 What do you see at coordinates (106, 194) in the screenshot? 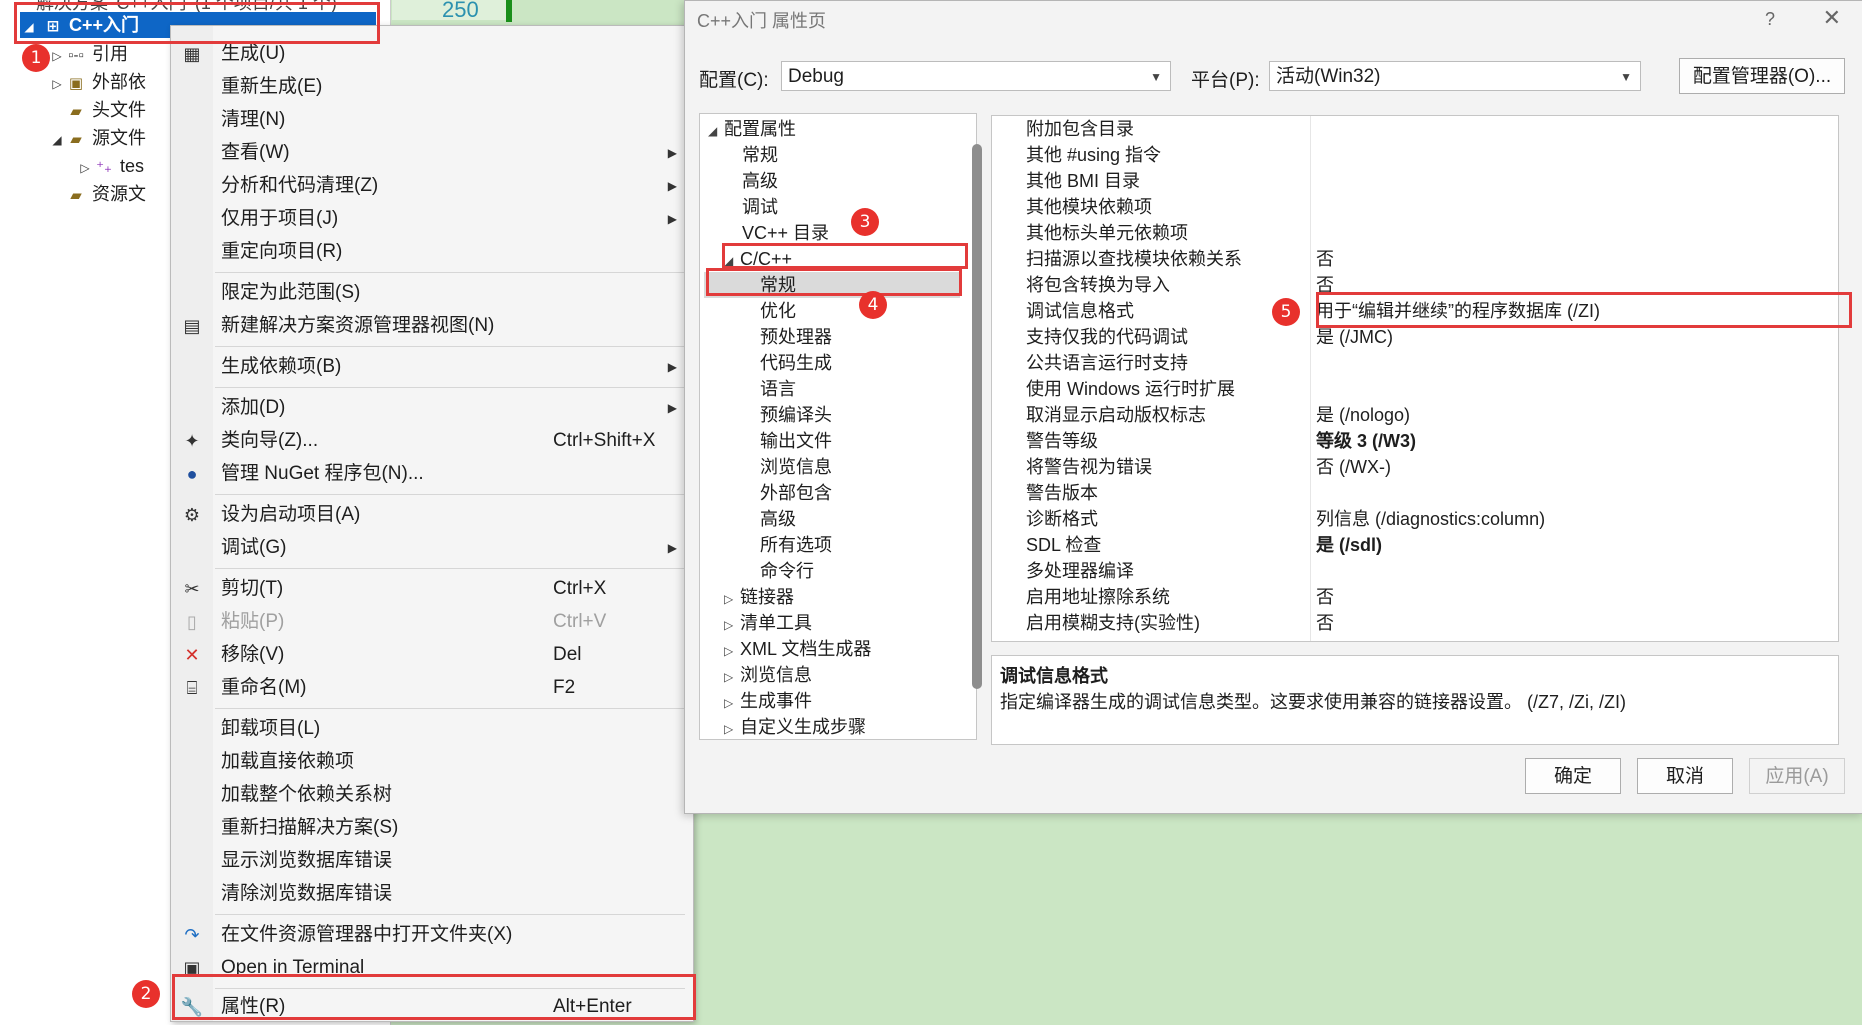
I see `tree-item-resource-files: ▰ 资源文` at bounding box center [106, 194].